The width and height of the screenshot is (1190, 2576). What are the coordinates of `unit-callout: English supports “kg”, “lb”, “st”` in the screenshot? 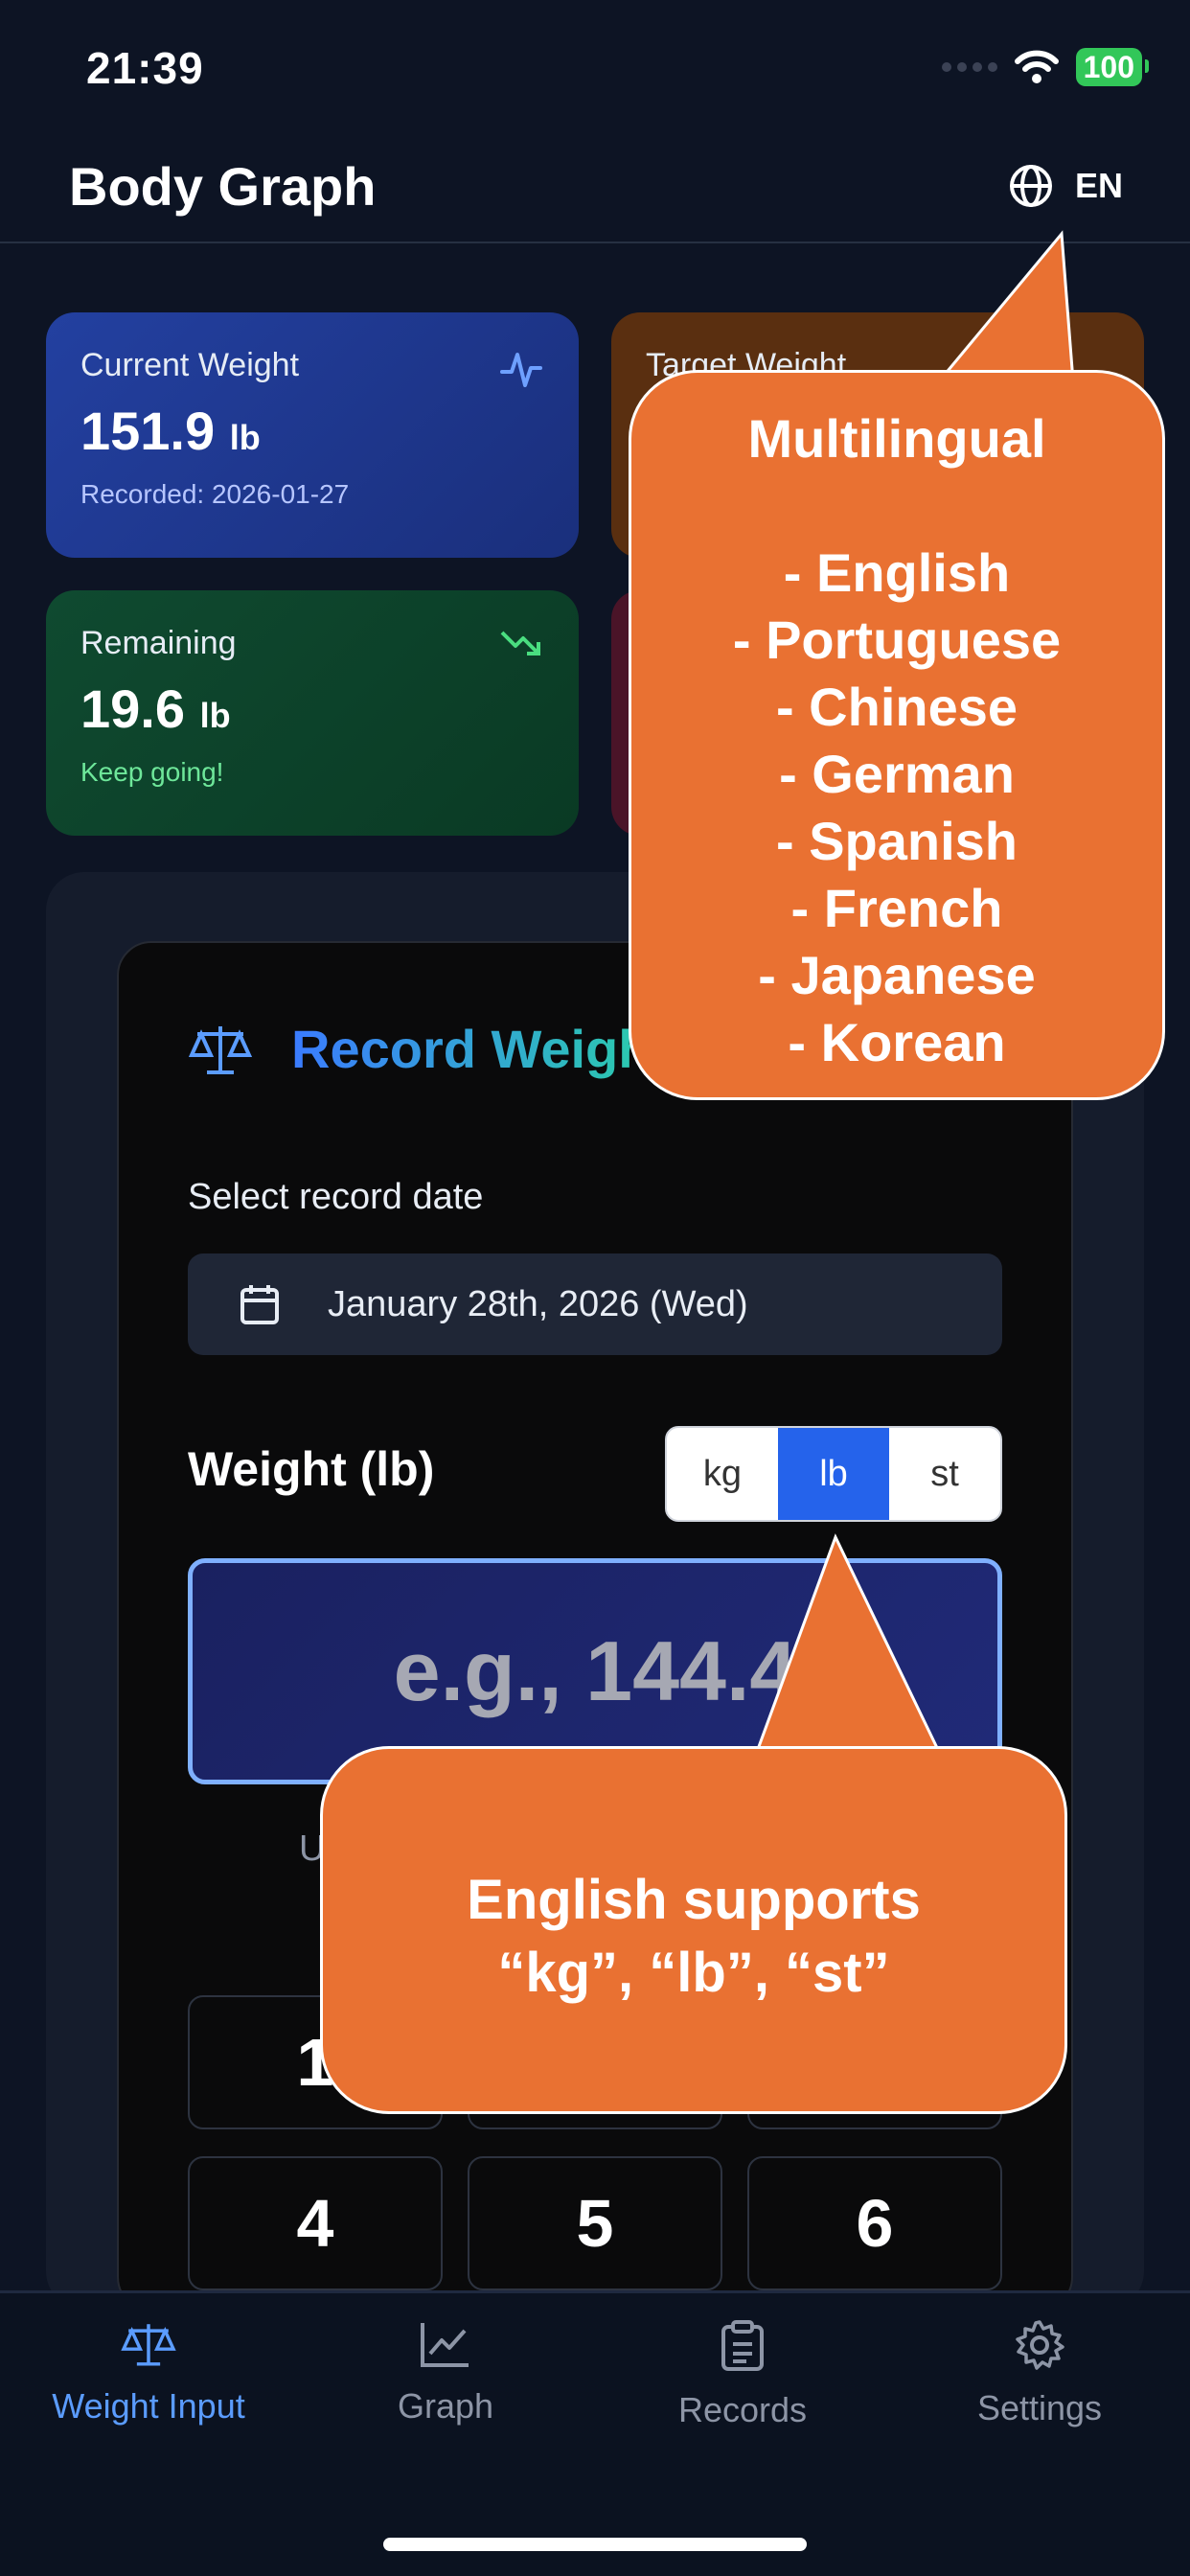 It's located at (694, 1930).